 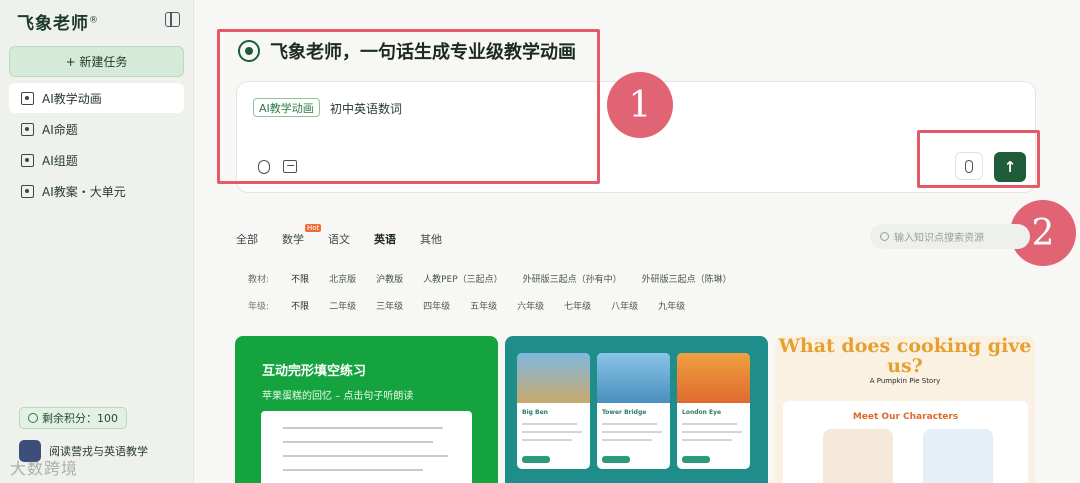 What do you see at coordinates (60, 160) in the screenshot?
I see `sidebar-item-label: AI组题` at bounding box center [60, 160].